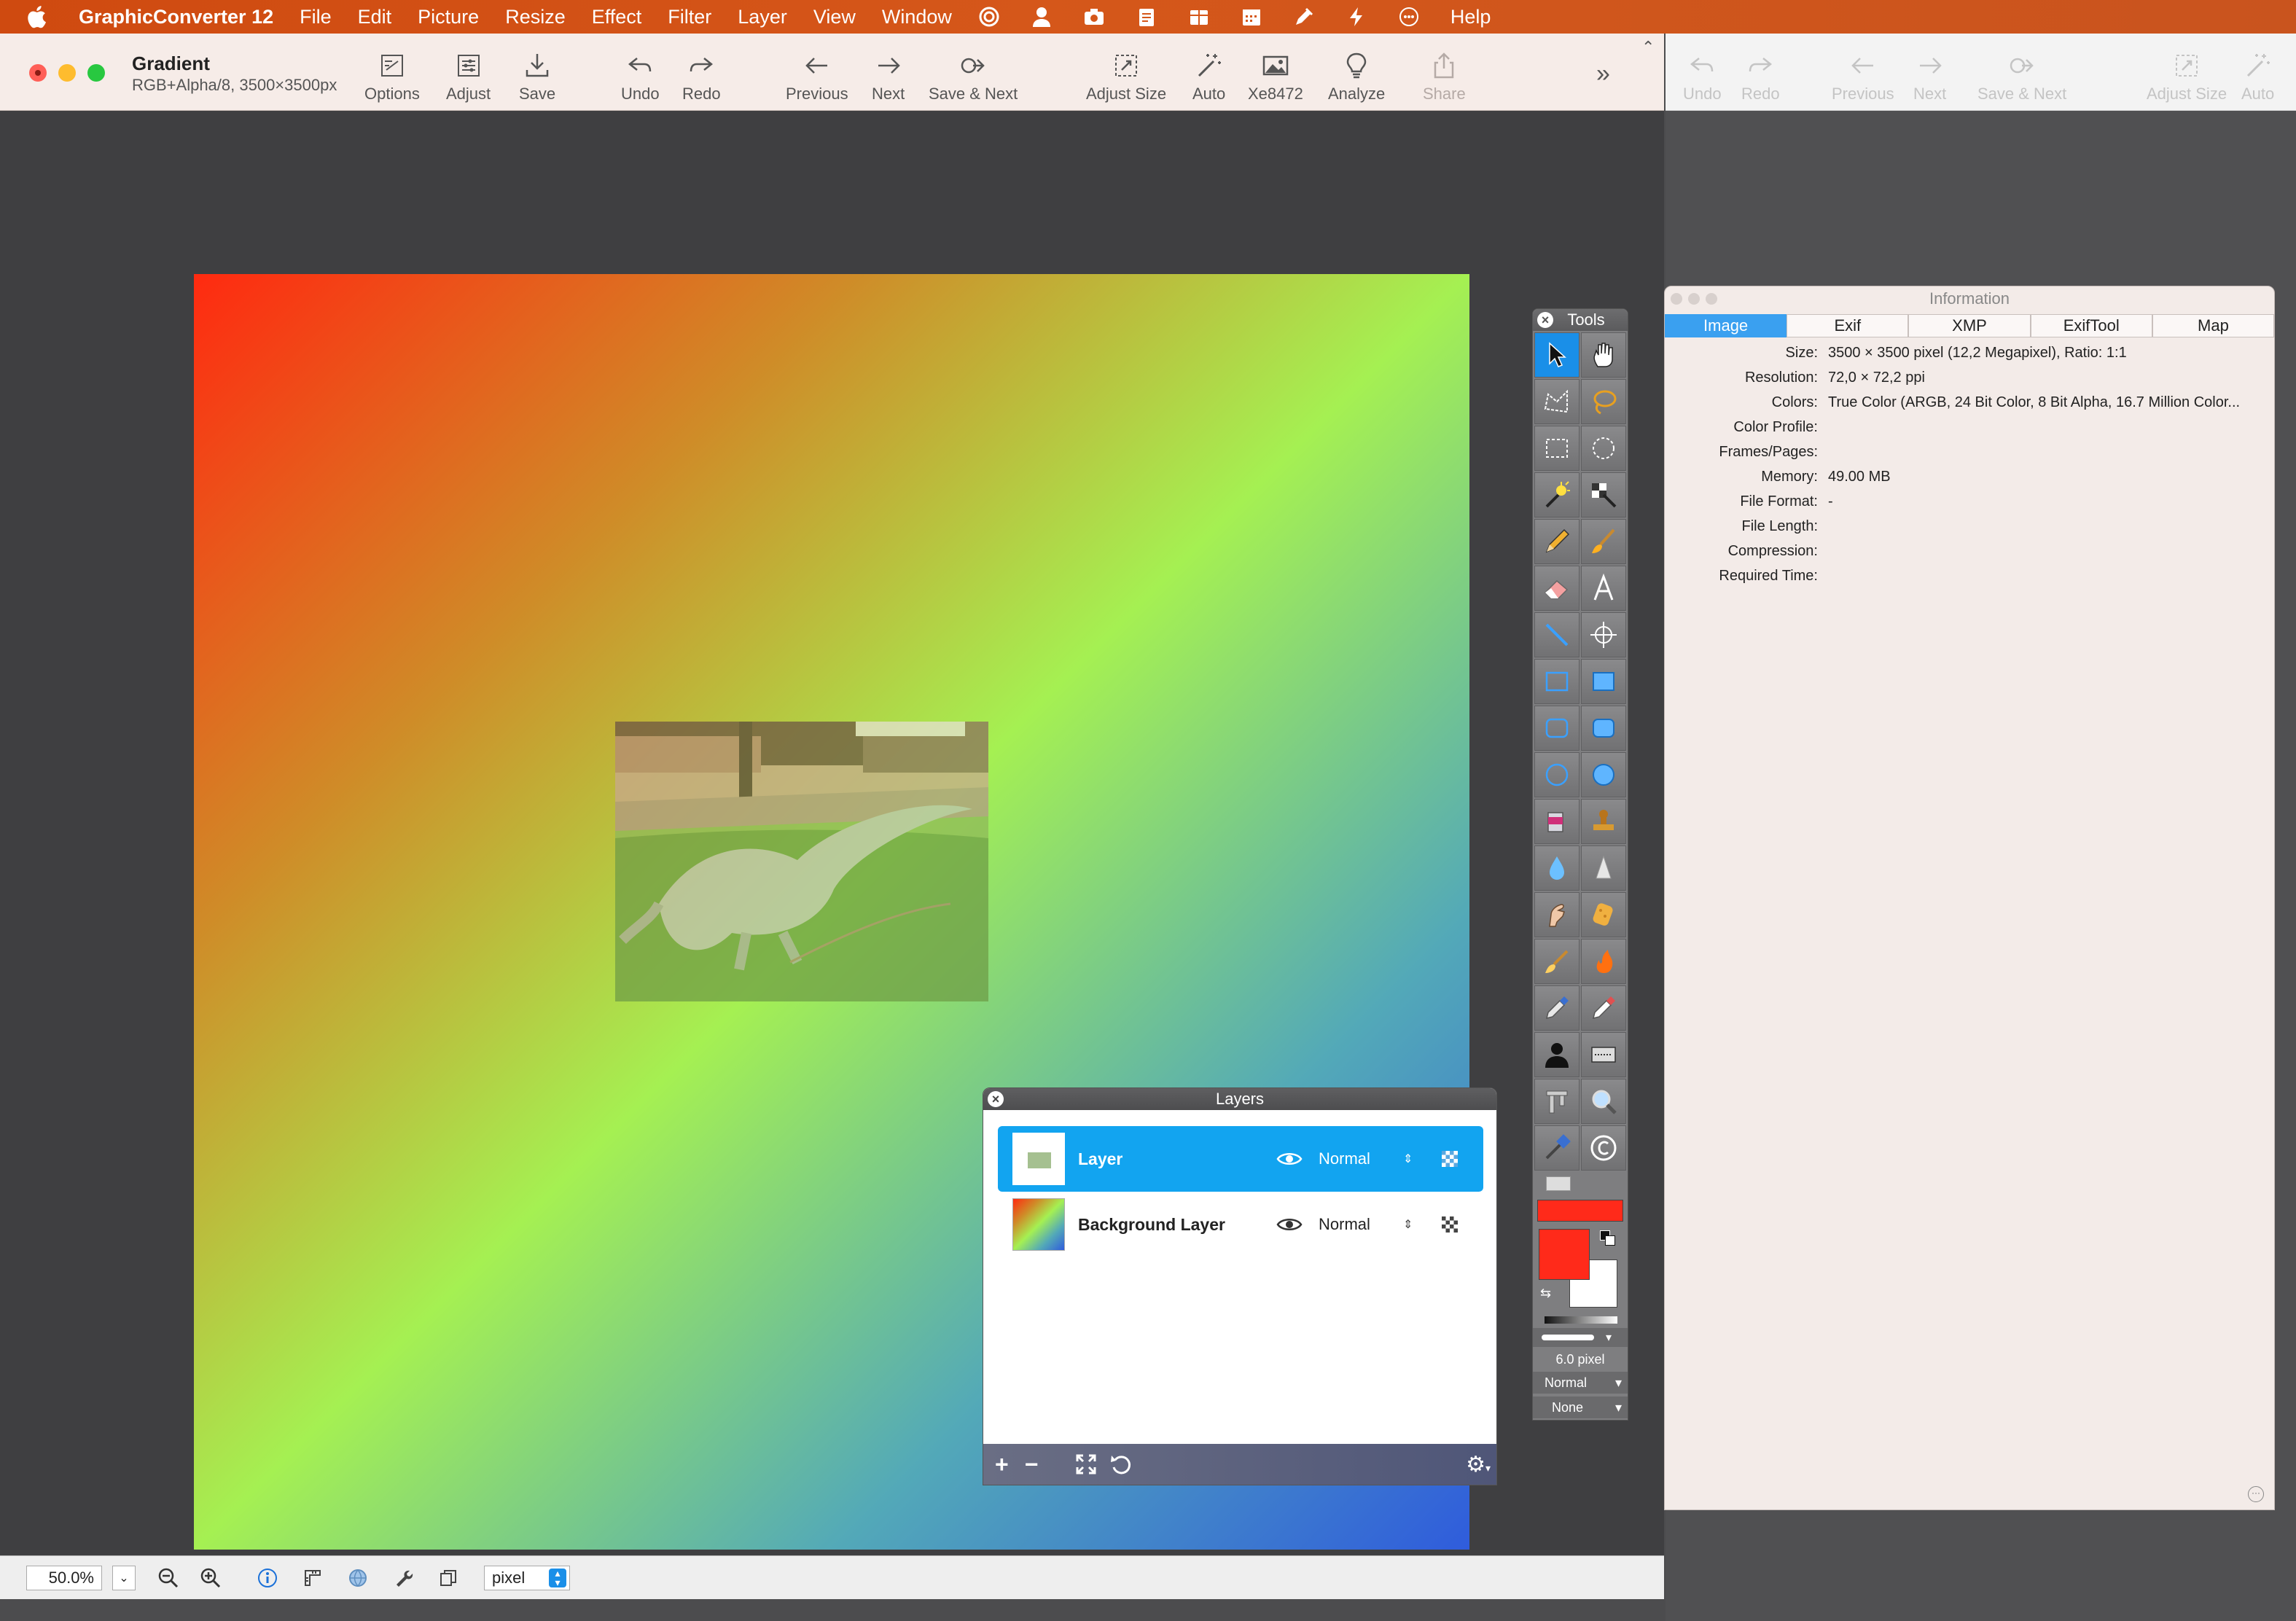 This screenshot has width=2296, height=1621. What do you see at coordinates (2187, 78) in the screenshot?
I see `bg-adjust-size-button: Adjust Size` at bounding box center [2187, 78].